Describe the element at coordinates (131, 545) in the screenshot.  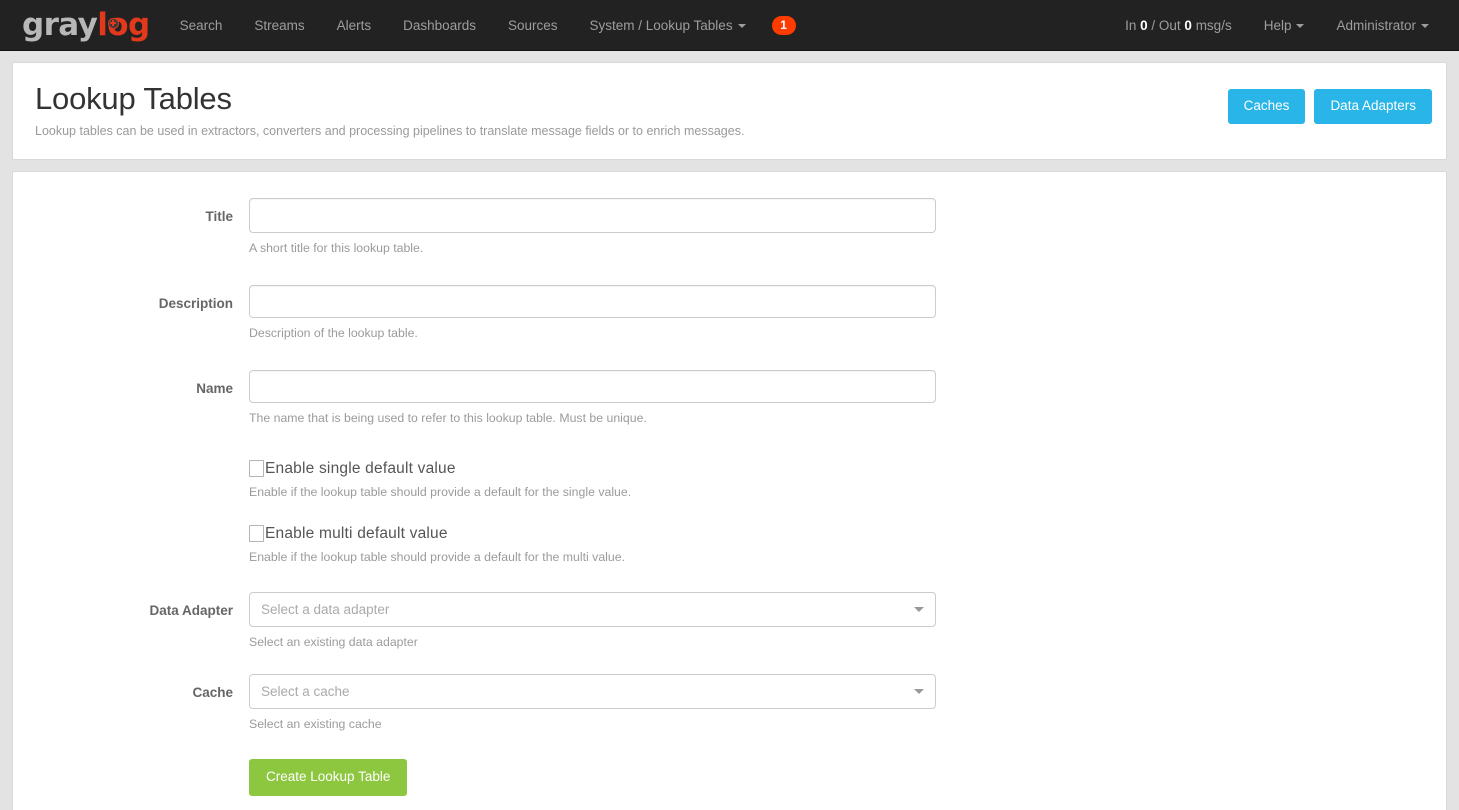
I see `multi-default-label-spacer` at that location.